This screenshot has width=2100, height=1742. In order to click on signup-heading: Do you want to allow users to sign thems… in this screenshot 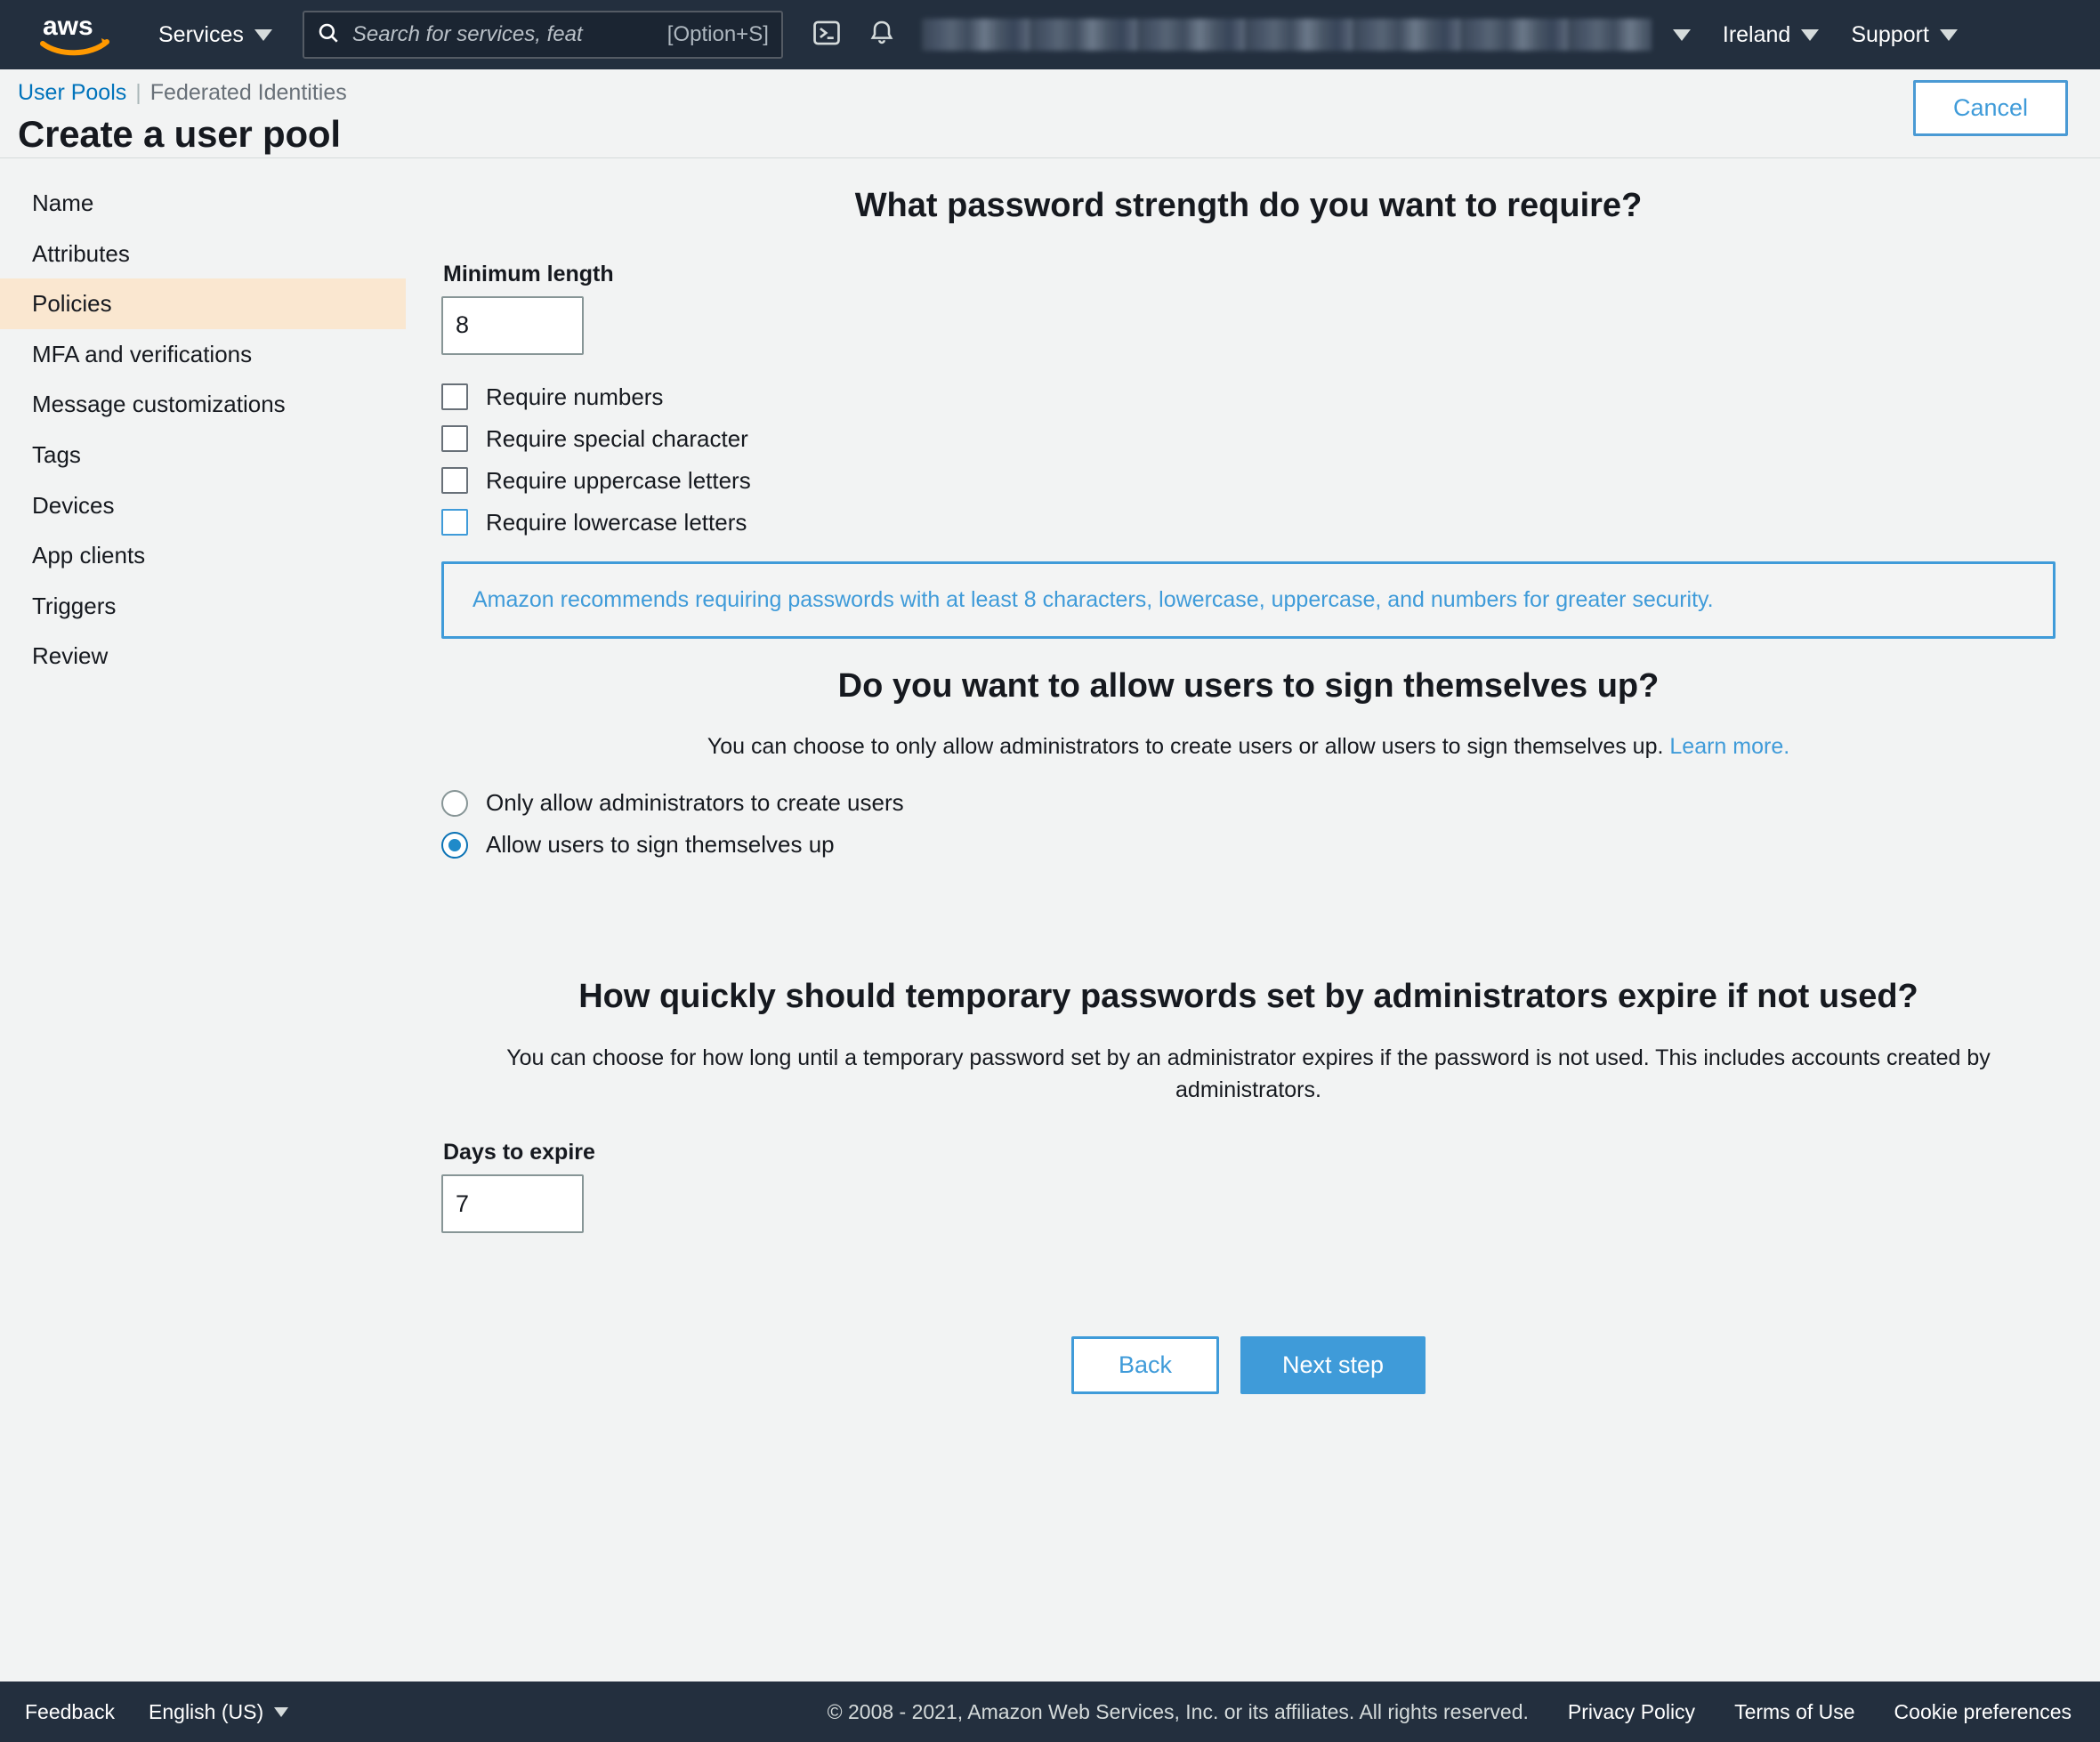, I will do `click(1248, 685)`.